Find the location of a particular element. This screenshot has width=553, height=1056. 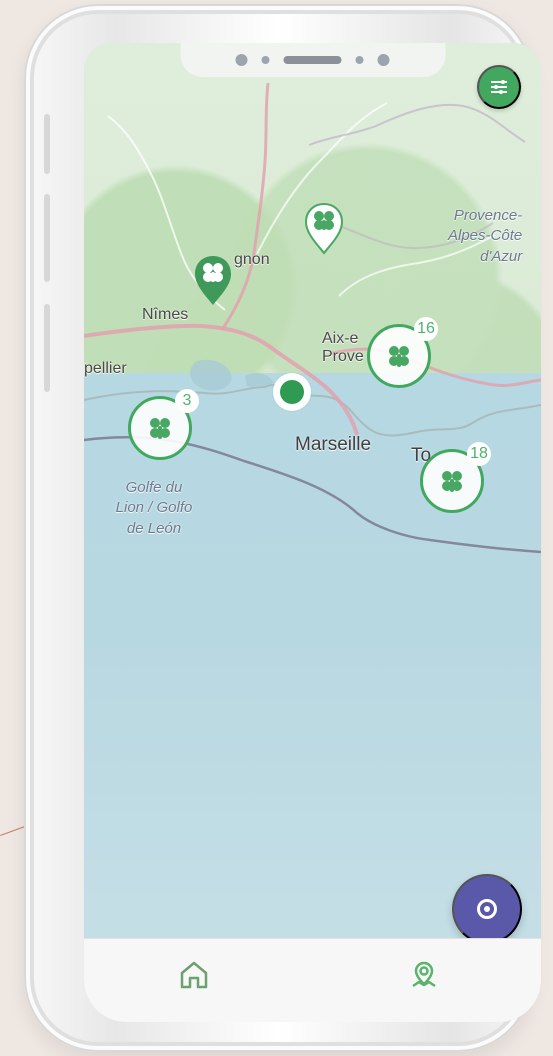

speaker-grill is located at coordinates (312, 60).